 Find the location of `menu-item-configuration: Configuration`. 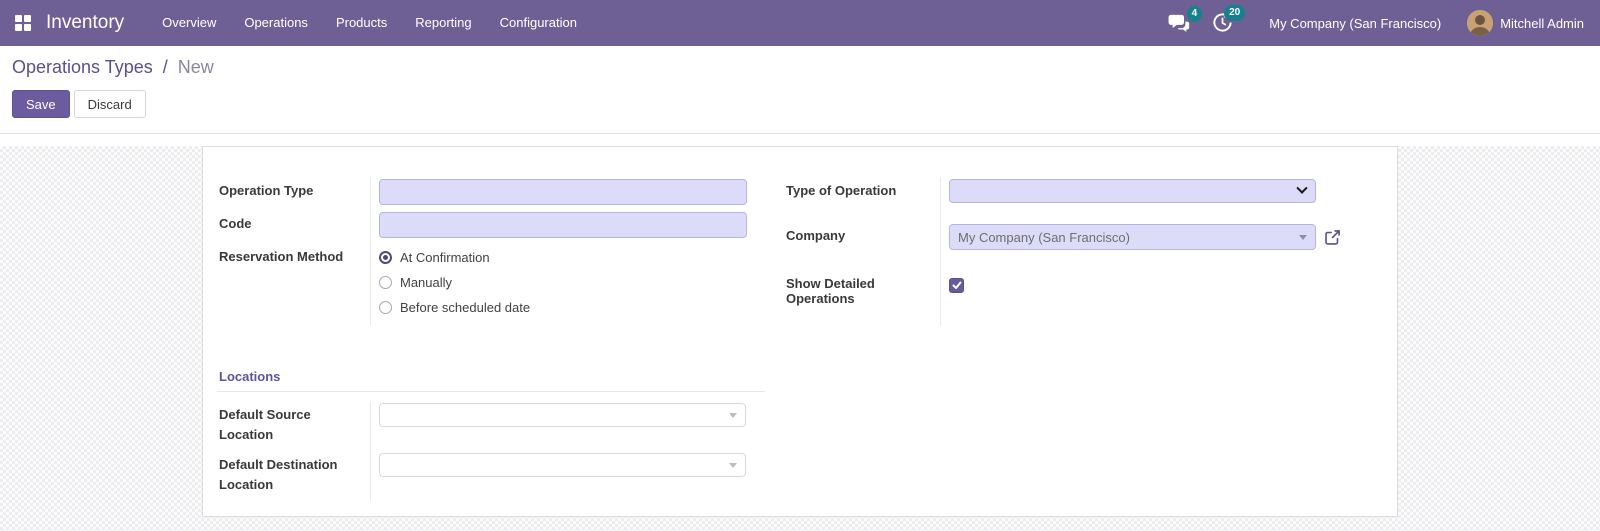

menu-item-configuration: Configuration is located at coordinates (538, 23).